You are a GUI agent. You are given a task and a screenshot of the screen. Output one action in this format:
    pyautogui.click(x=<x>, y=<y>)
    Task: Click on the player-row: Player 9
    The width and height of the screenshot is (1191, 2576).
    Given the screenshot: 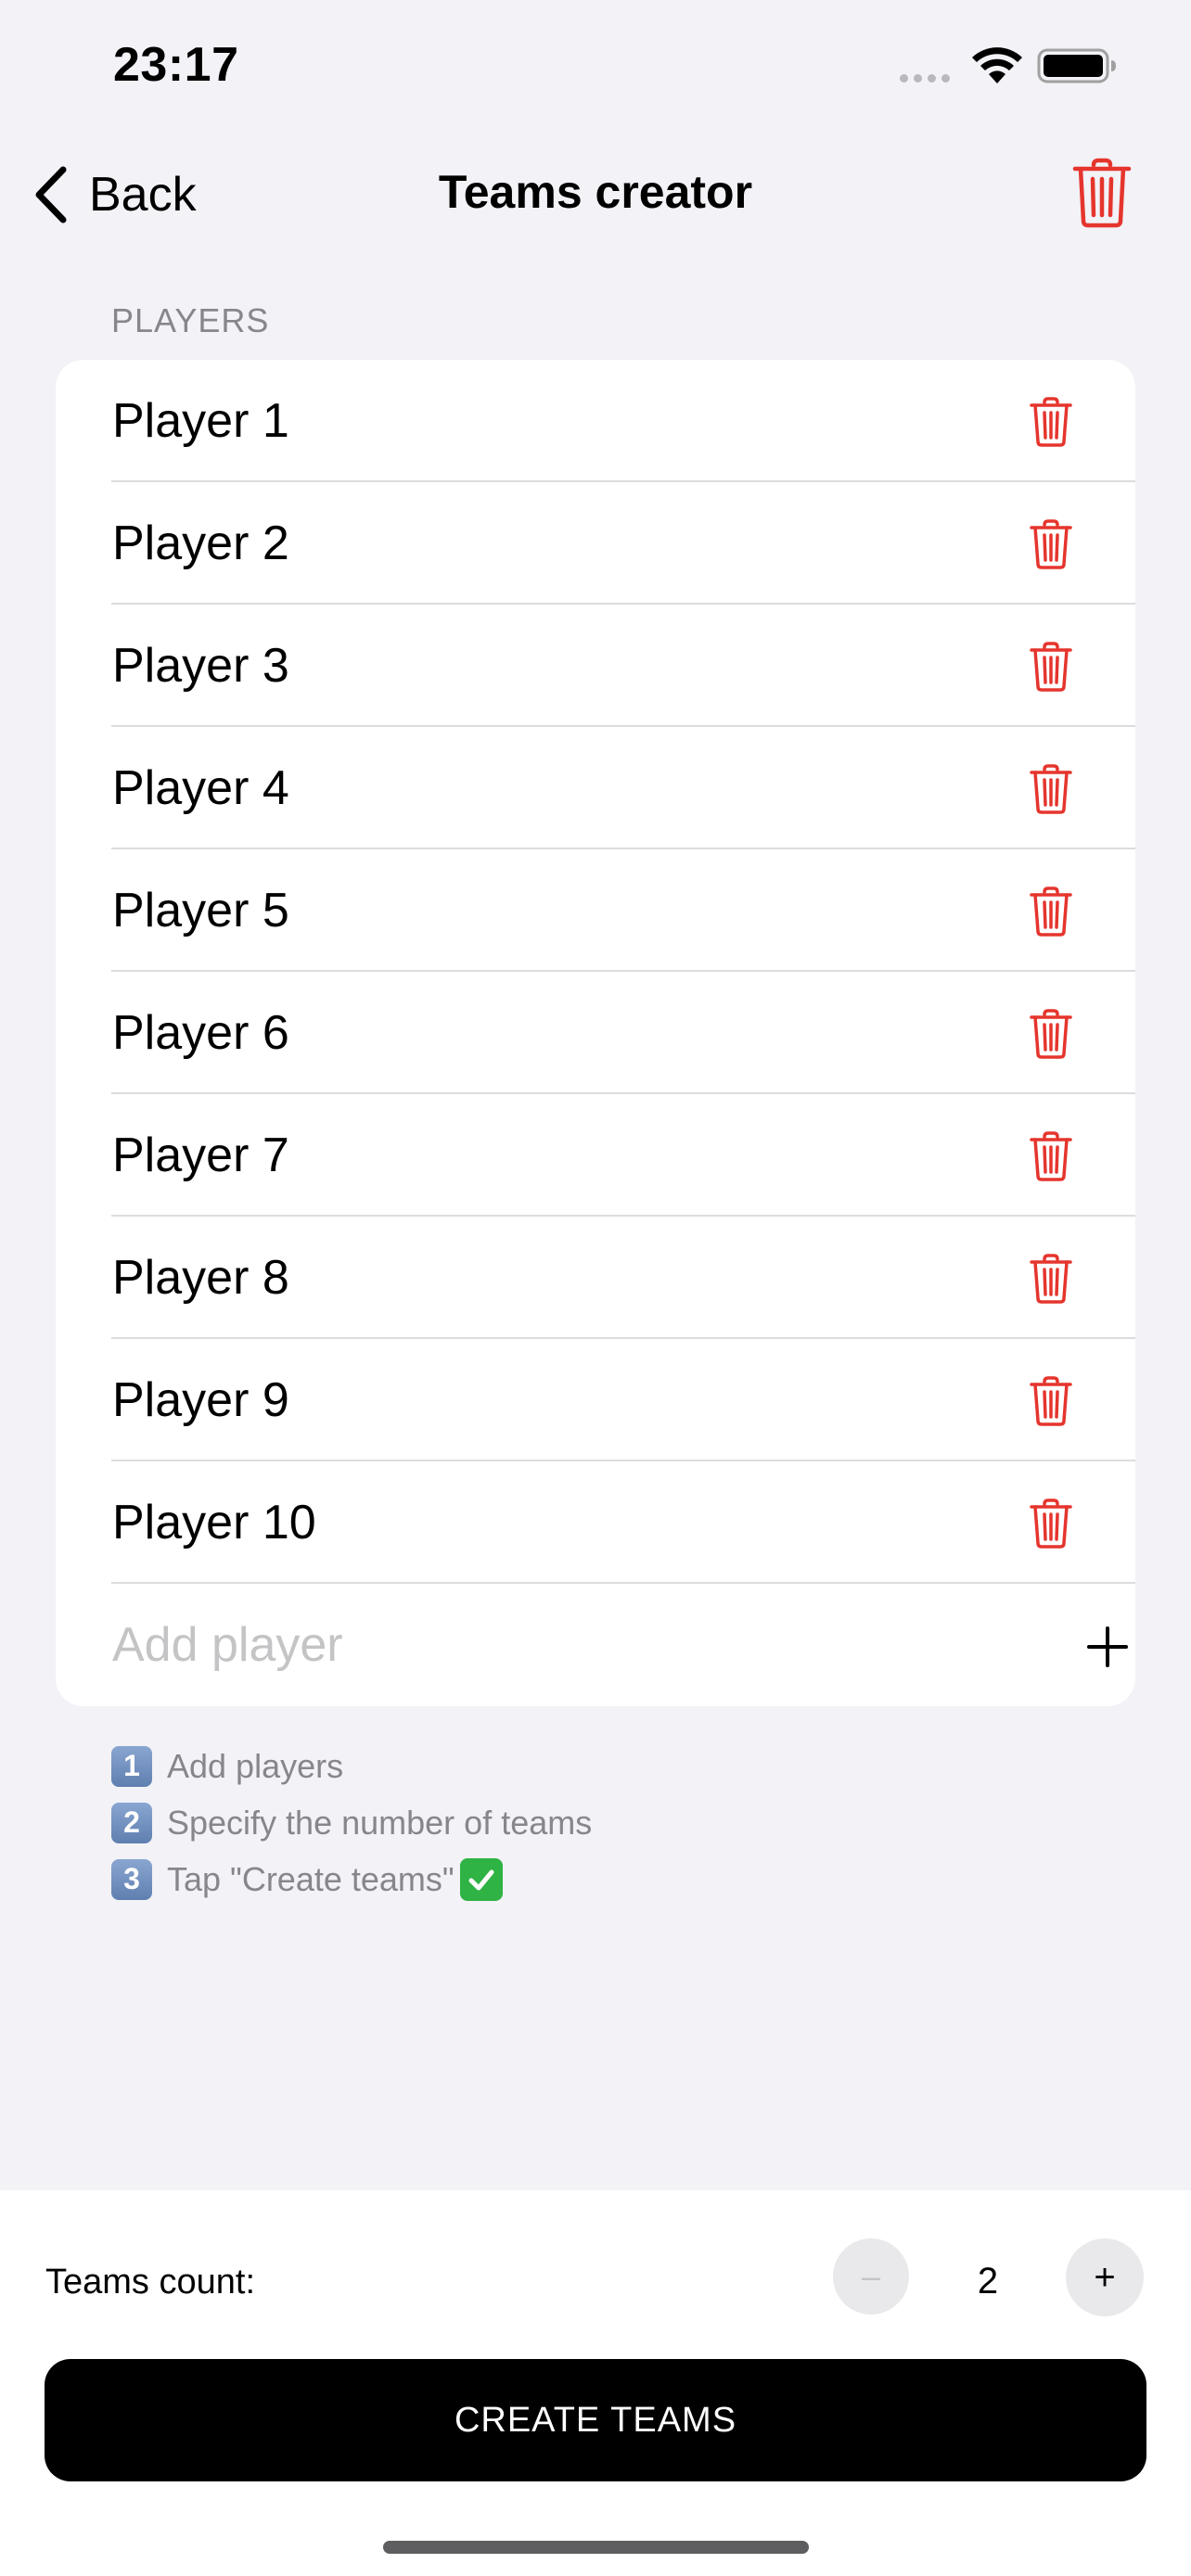 What is the action you would take?
    pyautogui.click(x=595, y=1400)
    